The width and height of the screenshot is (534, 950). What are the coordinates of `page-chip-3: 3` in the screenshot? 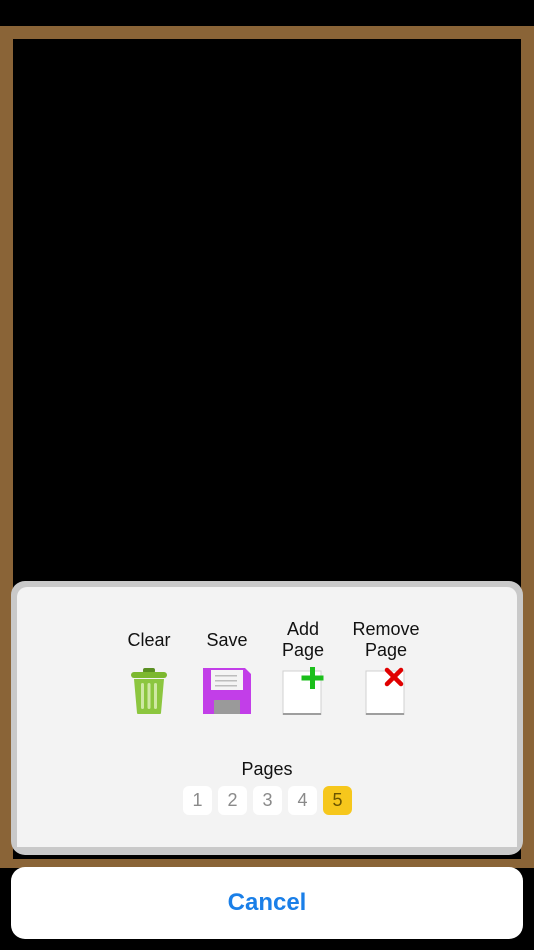 It's located at (267, 800).